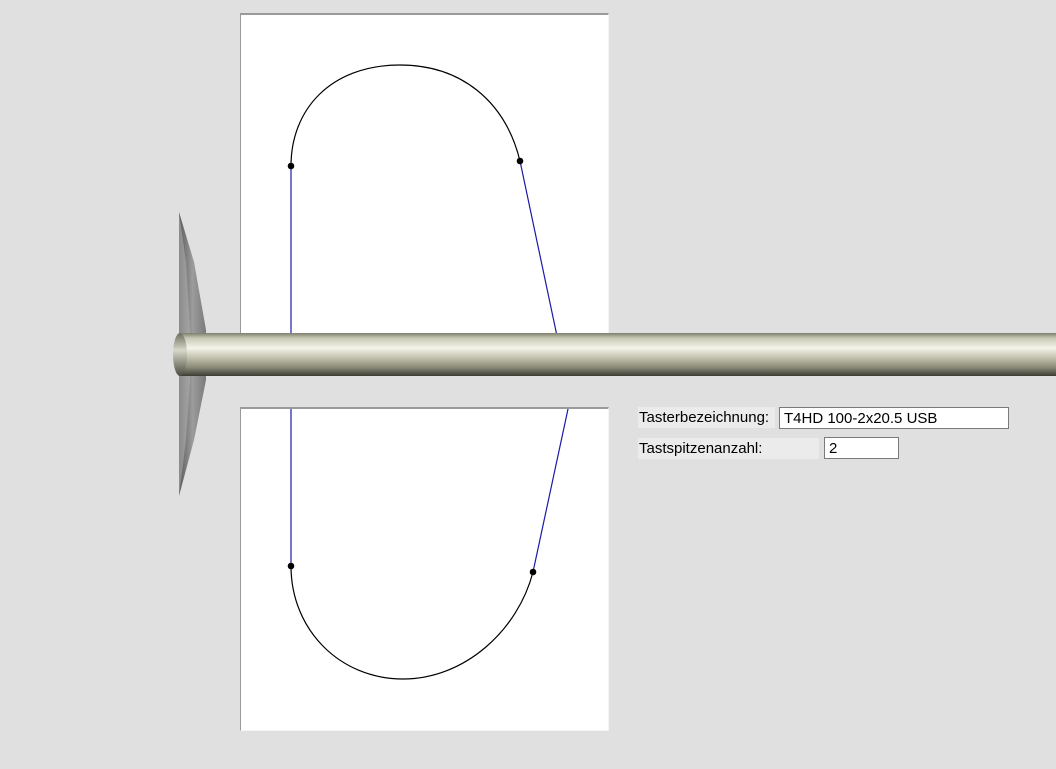  Describe the element at coordinates (291, 166) in the screenshot. I see `upper-left-contour-point` at that location.